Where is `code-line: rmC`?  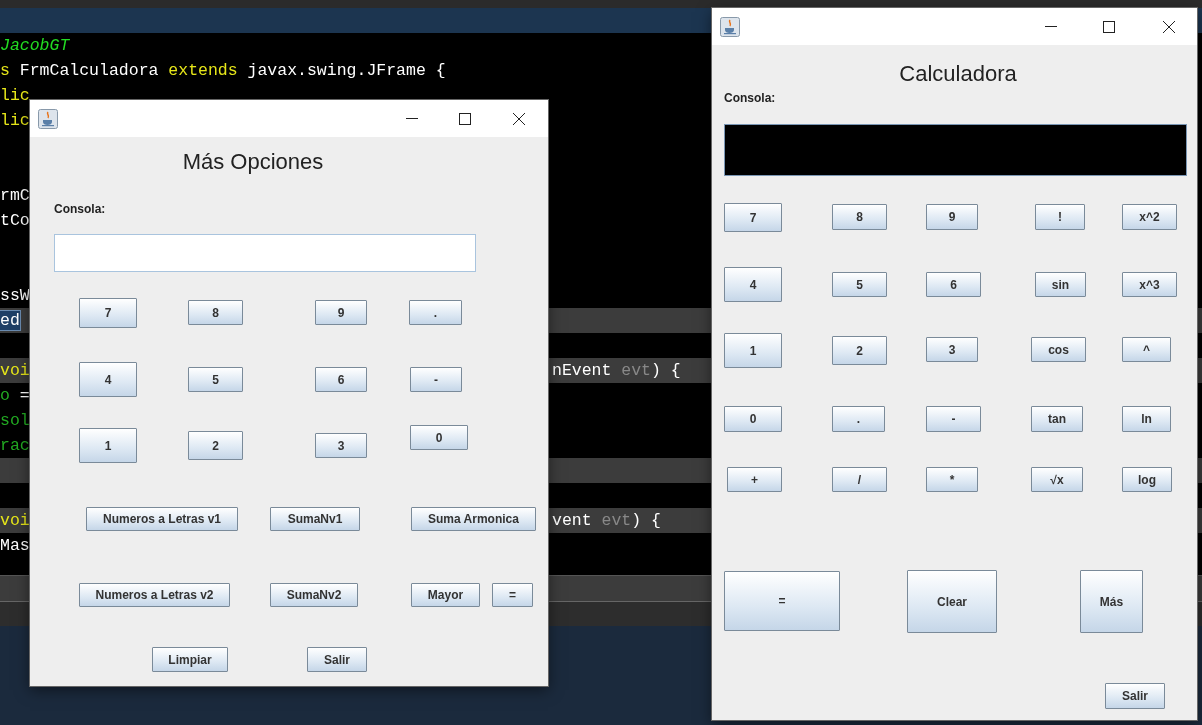
code-line: rmC is located at coordinates (15, 196).